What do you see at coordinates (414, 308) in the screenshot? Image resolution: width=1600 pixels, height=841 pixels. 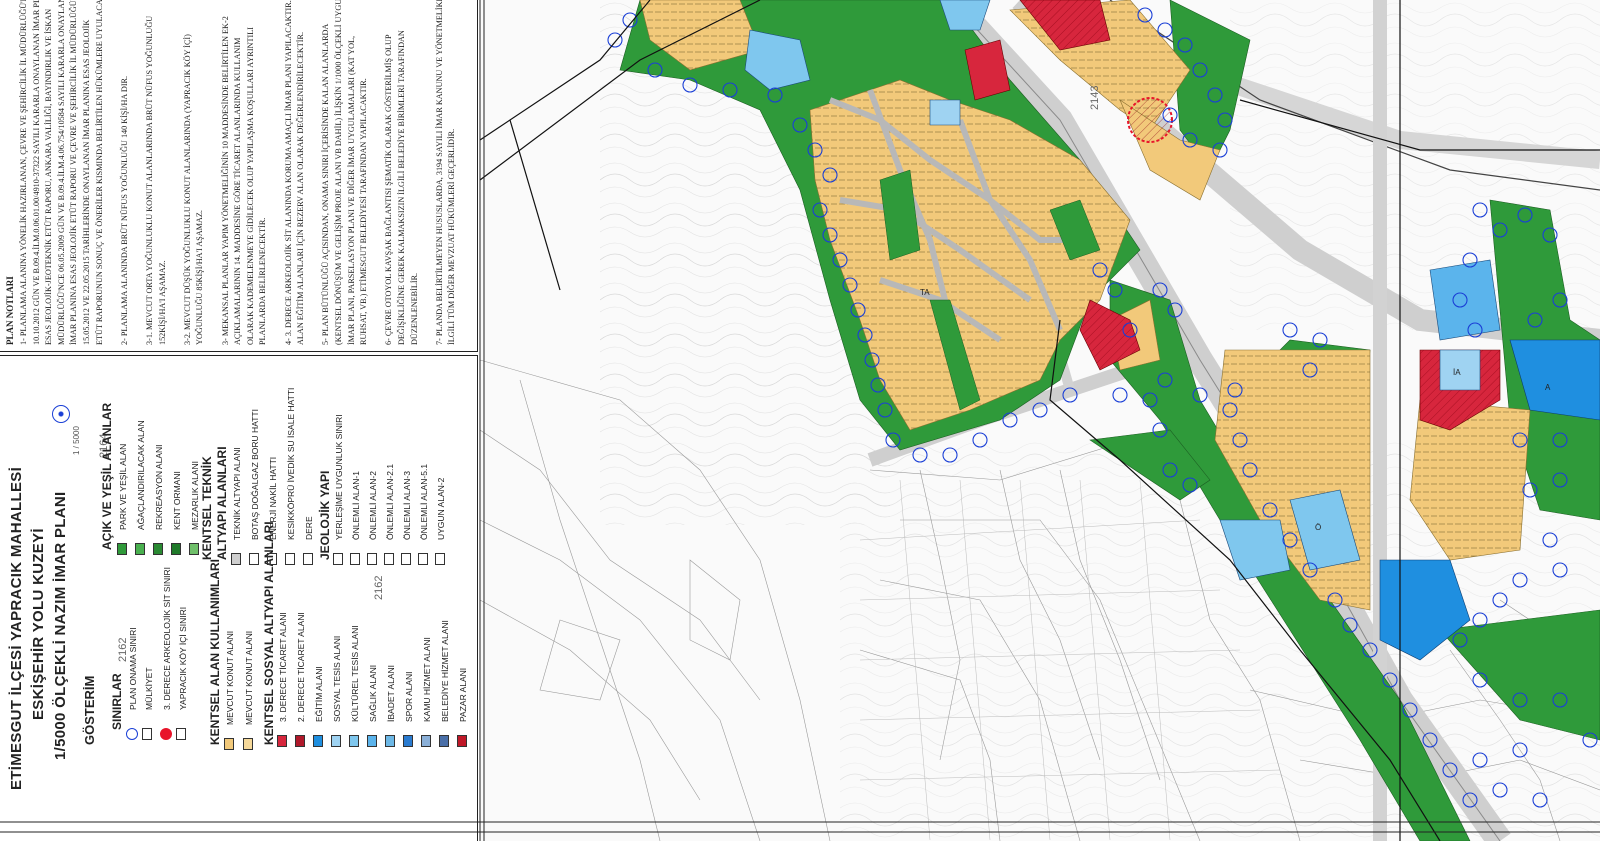 I see `plan-note-line: DÜZENLENEBİLİR.` at bounding box center [414, 308].